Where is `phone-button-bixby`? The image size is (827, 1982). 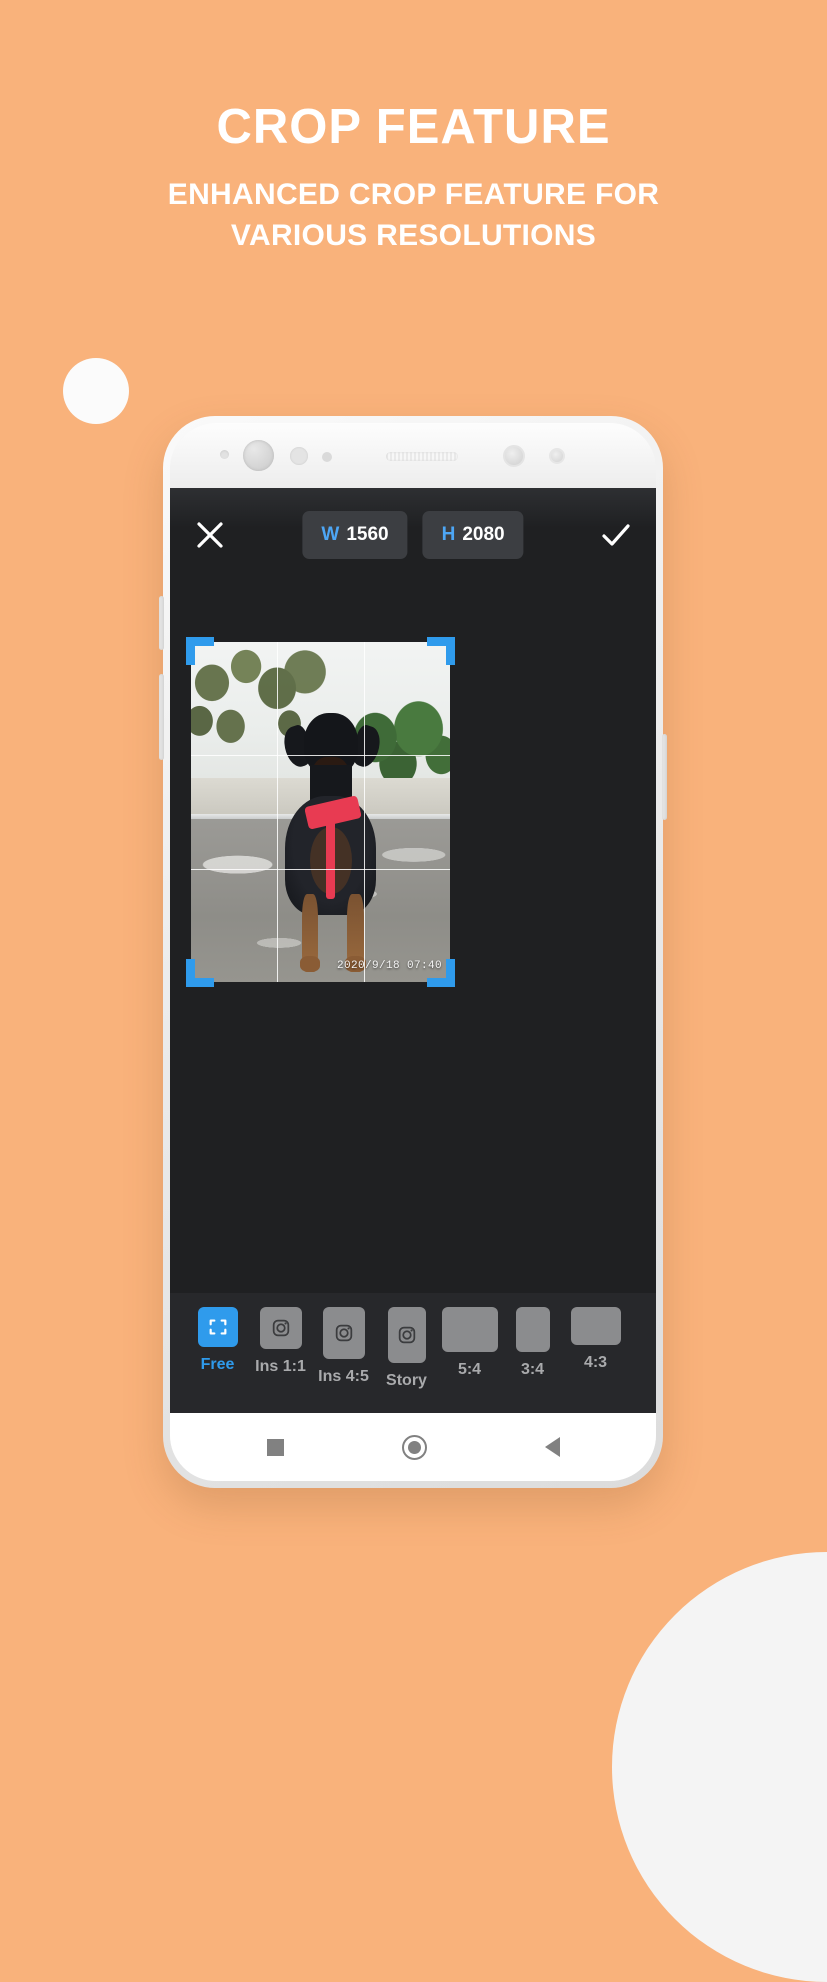
phone-button-bixby is located at coordinates (161, 623).